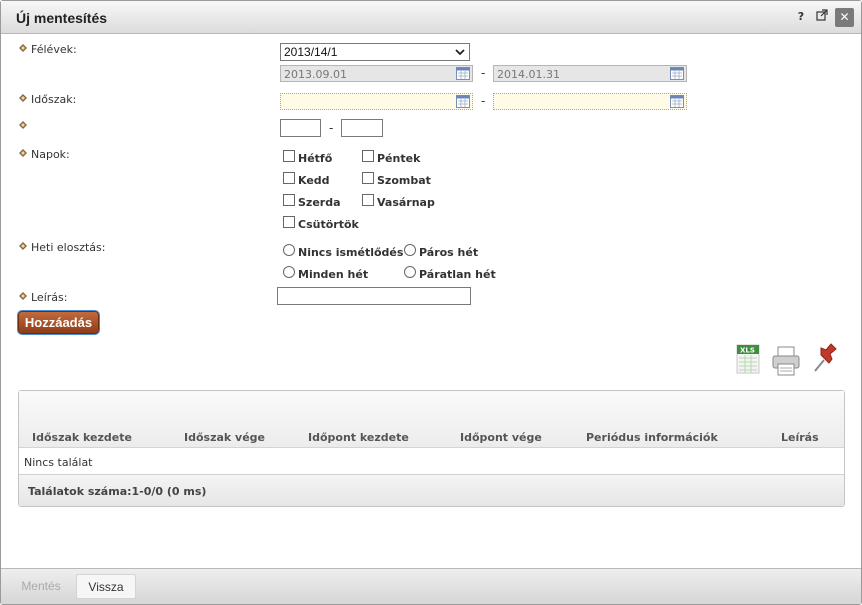 This screenshot has height=605, width=862. Describe the element at coordinates (41, 586) in the screenshot. I see `save-button: Mentés` at that location.